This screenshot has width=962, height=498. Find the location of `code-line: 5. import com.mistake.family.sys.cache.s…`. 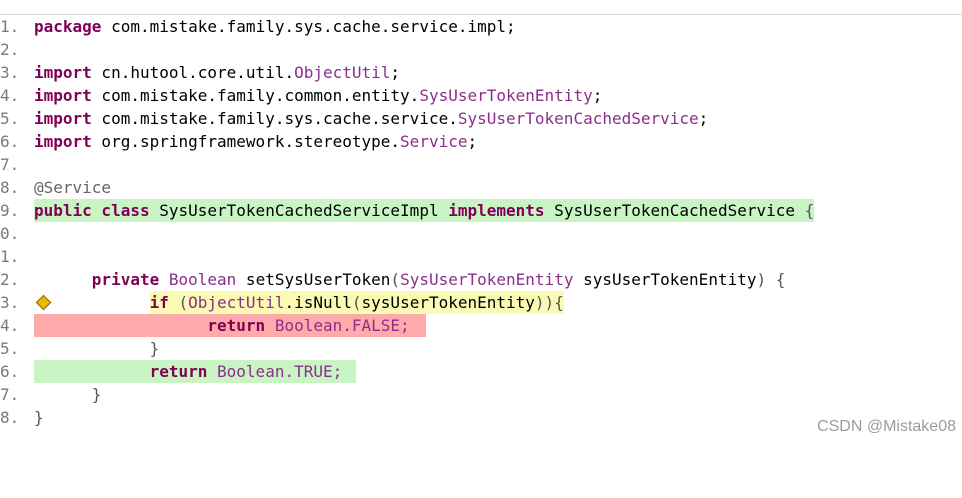

code-line: 5. import com.mistake.family.sys.cache.s… is located at coordinates (481, 118).